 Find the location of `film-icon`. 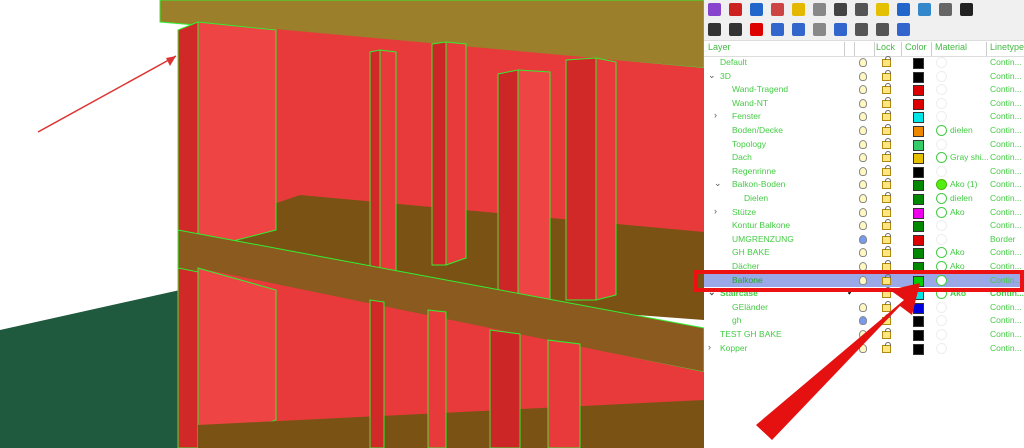

film-icon is located at coordinates (945, 9).